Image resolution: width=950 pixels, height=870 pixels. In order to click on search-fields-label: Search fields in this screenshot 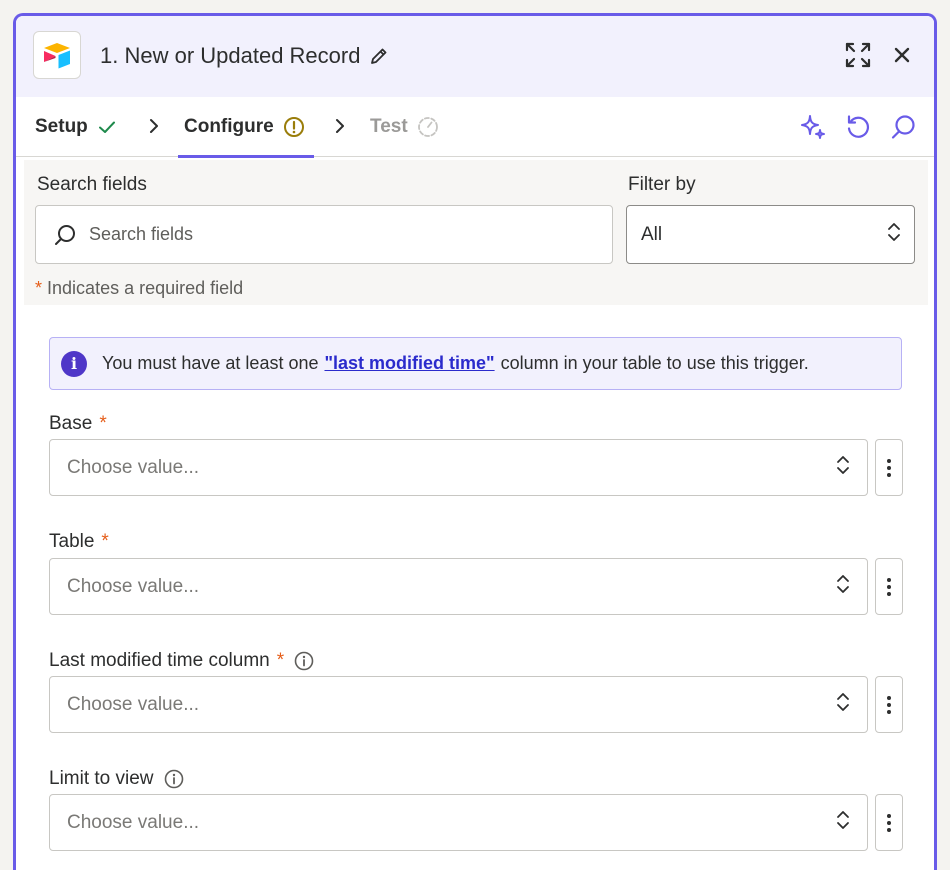, I will do `click(92, 184)`.